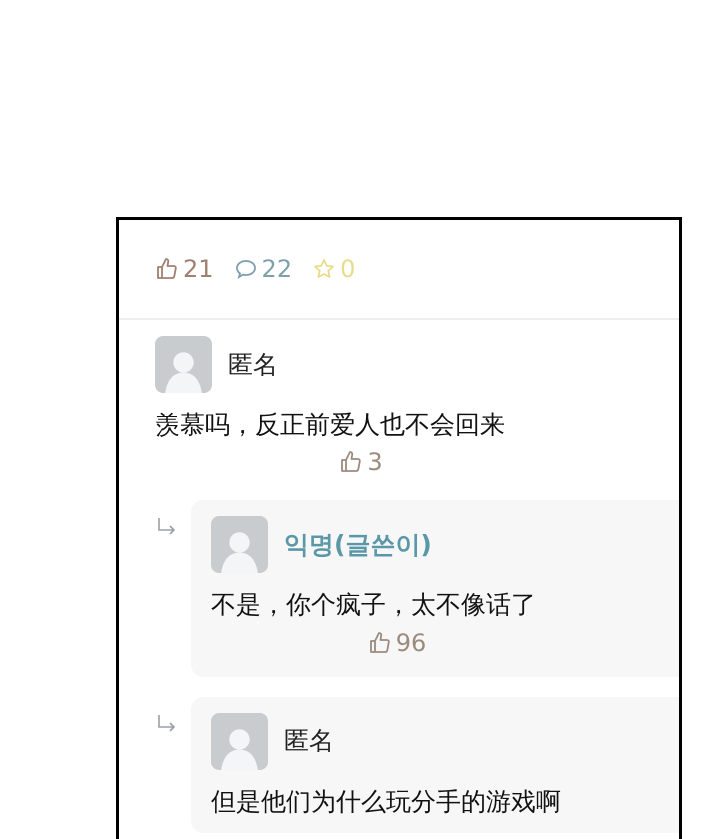 Image resolution: width=720 pixels, height=839 pixels. What do you see at coordinates (374, 604) in the screenshot?
I see `comment-text: 不是，你个疯子，太不像话了` at bounding box center [374, 604].